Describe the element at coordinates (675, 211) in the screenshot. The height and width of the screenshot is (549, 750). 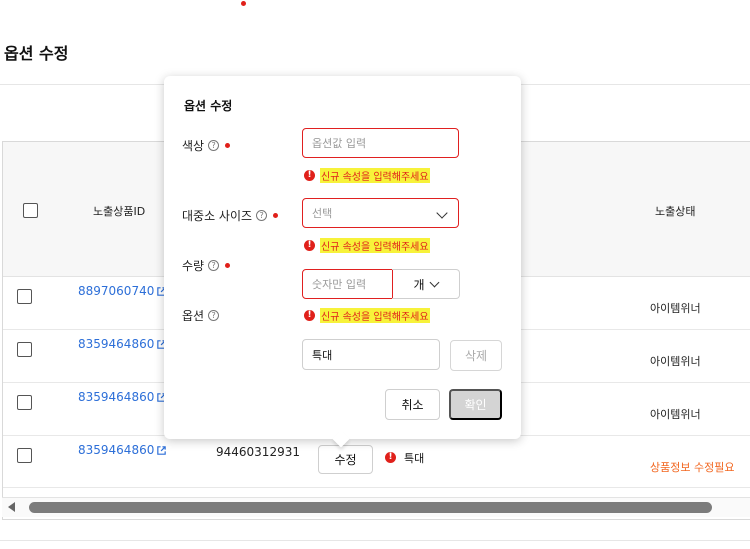
I see `column-header-status: 노출상태` at that location.